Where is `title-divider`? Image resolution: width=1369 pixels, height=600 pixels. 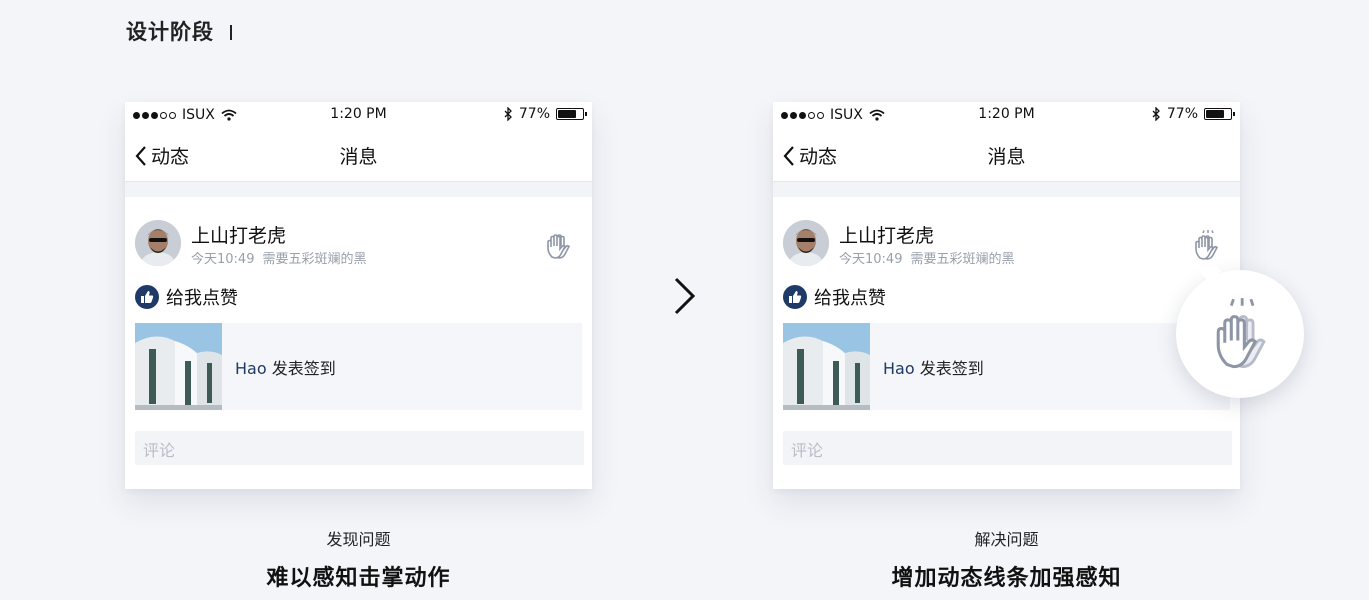 title-divider is located at coordinates (231, 32).